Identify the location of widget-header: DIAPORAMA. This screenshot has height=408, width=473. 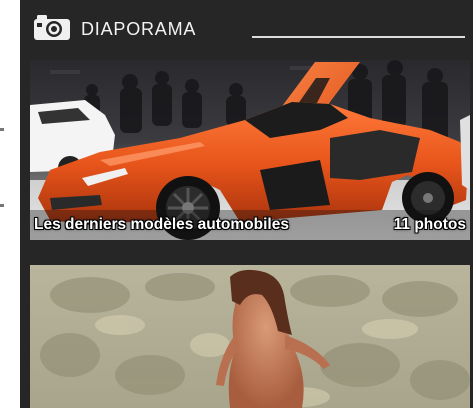
(253, 29).